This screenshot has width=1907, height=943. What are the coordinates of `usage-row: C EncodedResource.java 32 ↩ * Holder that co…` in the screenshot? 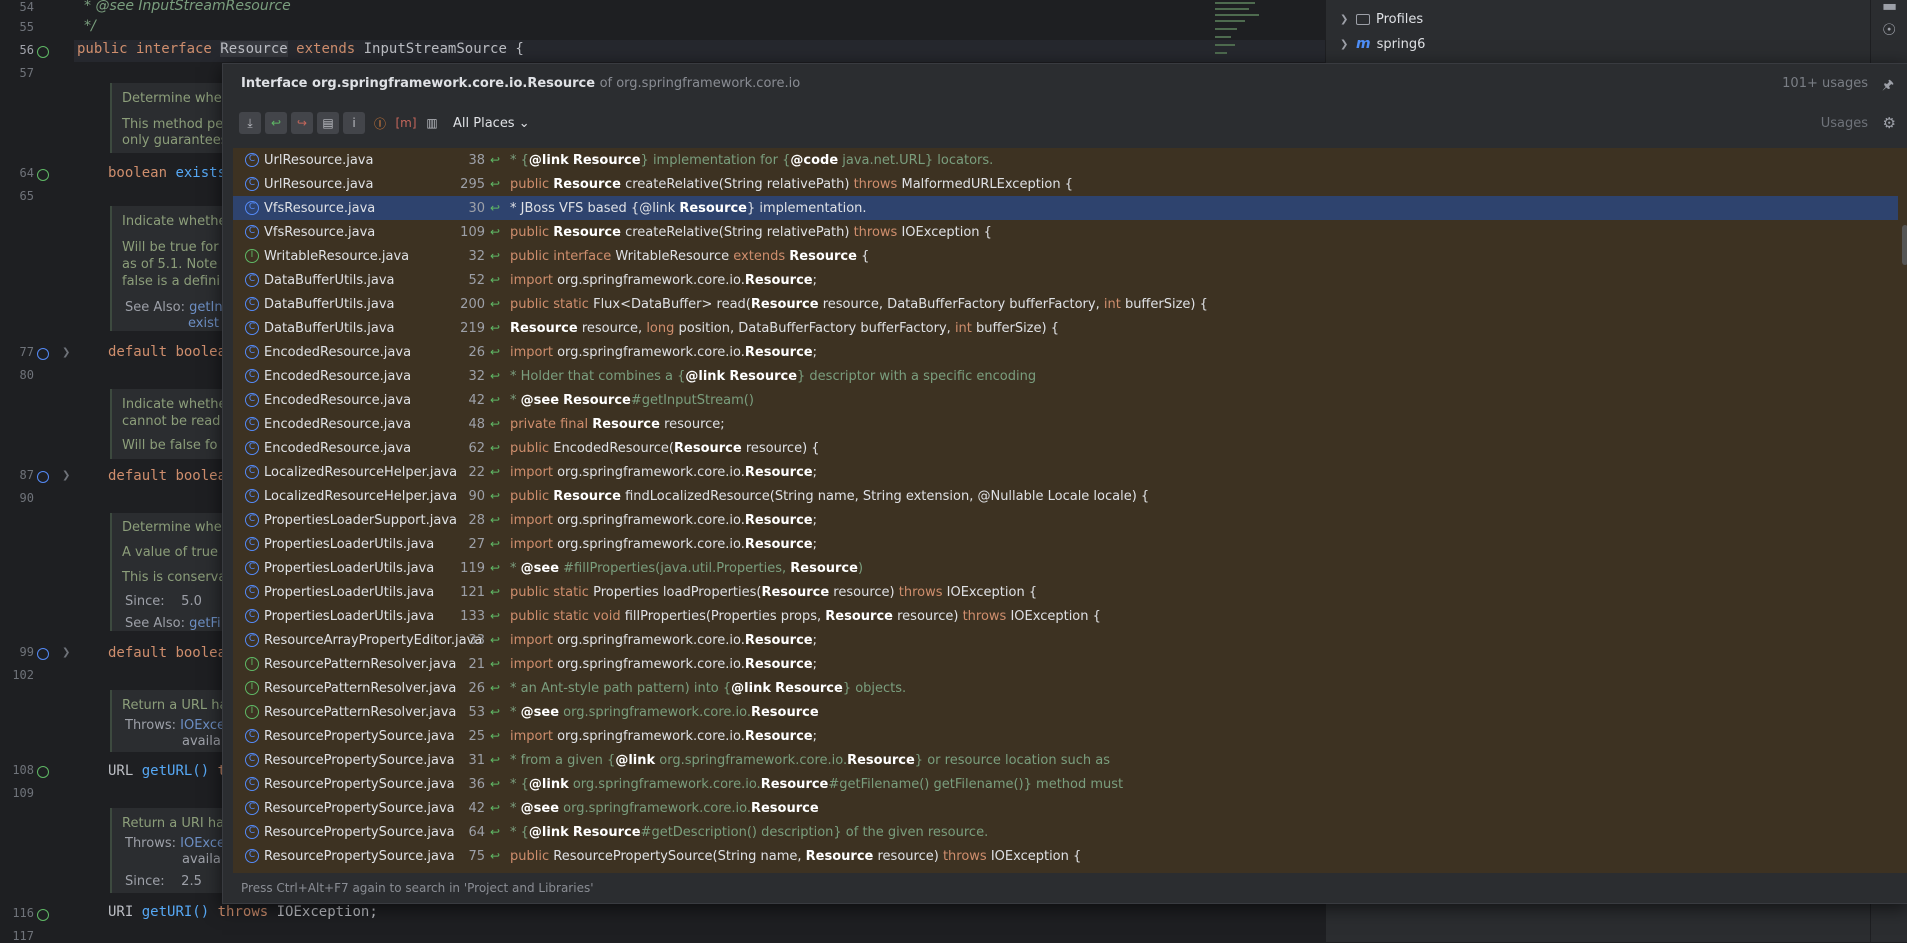 It's located at (1065, 376).